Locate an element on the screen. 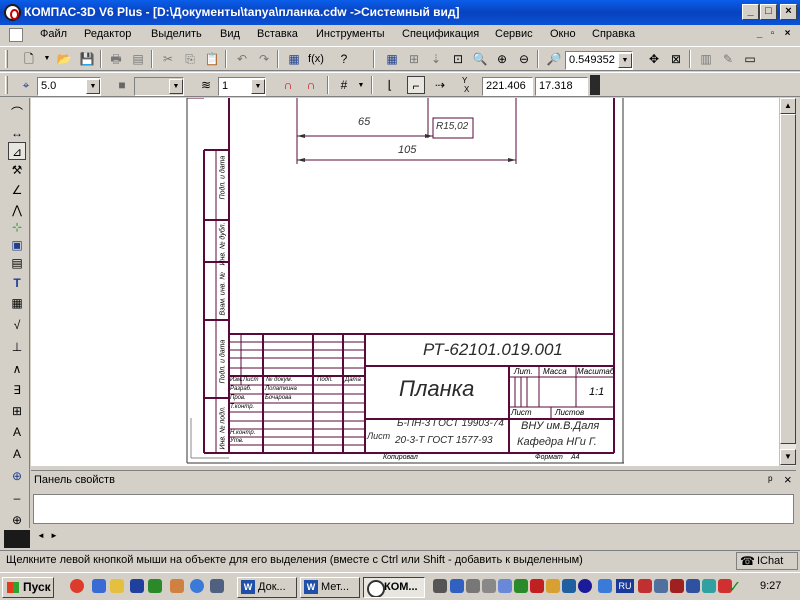  maximize-button: □ is located at coordinates (768, 12).